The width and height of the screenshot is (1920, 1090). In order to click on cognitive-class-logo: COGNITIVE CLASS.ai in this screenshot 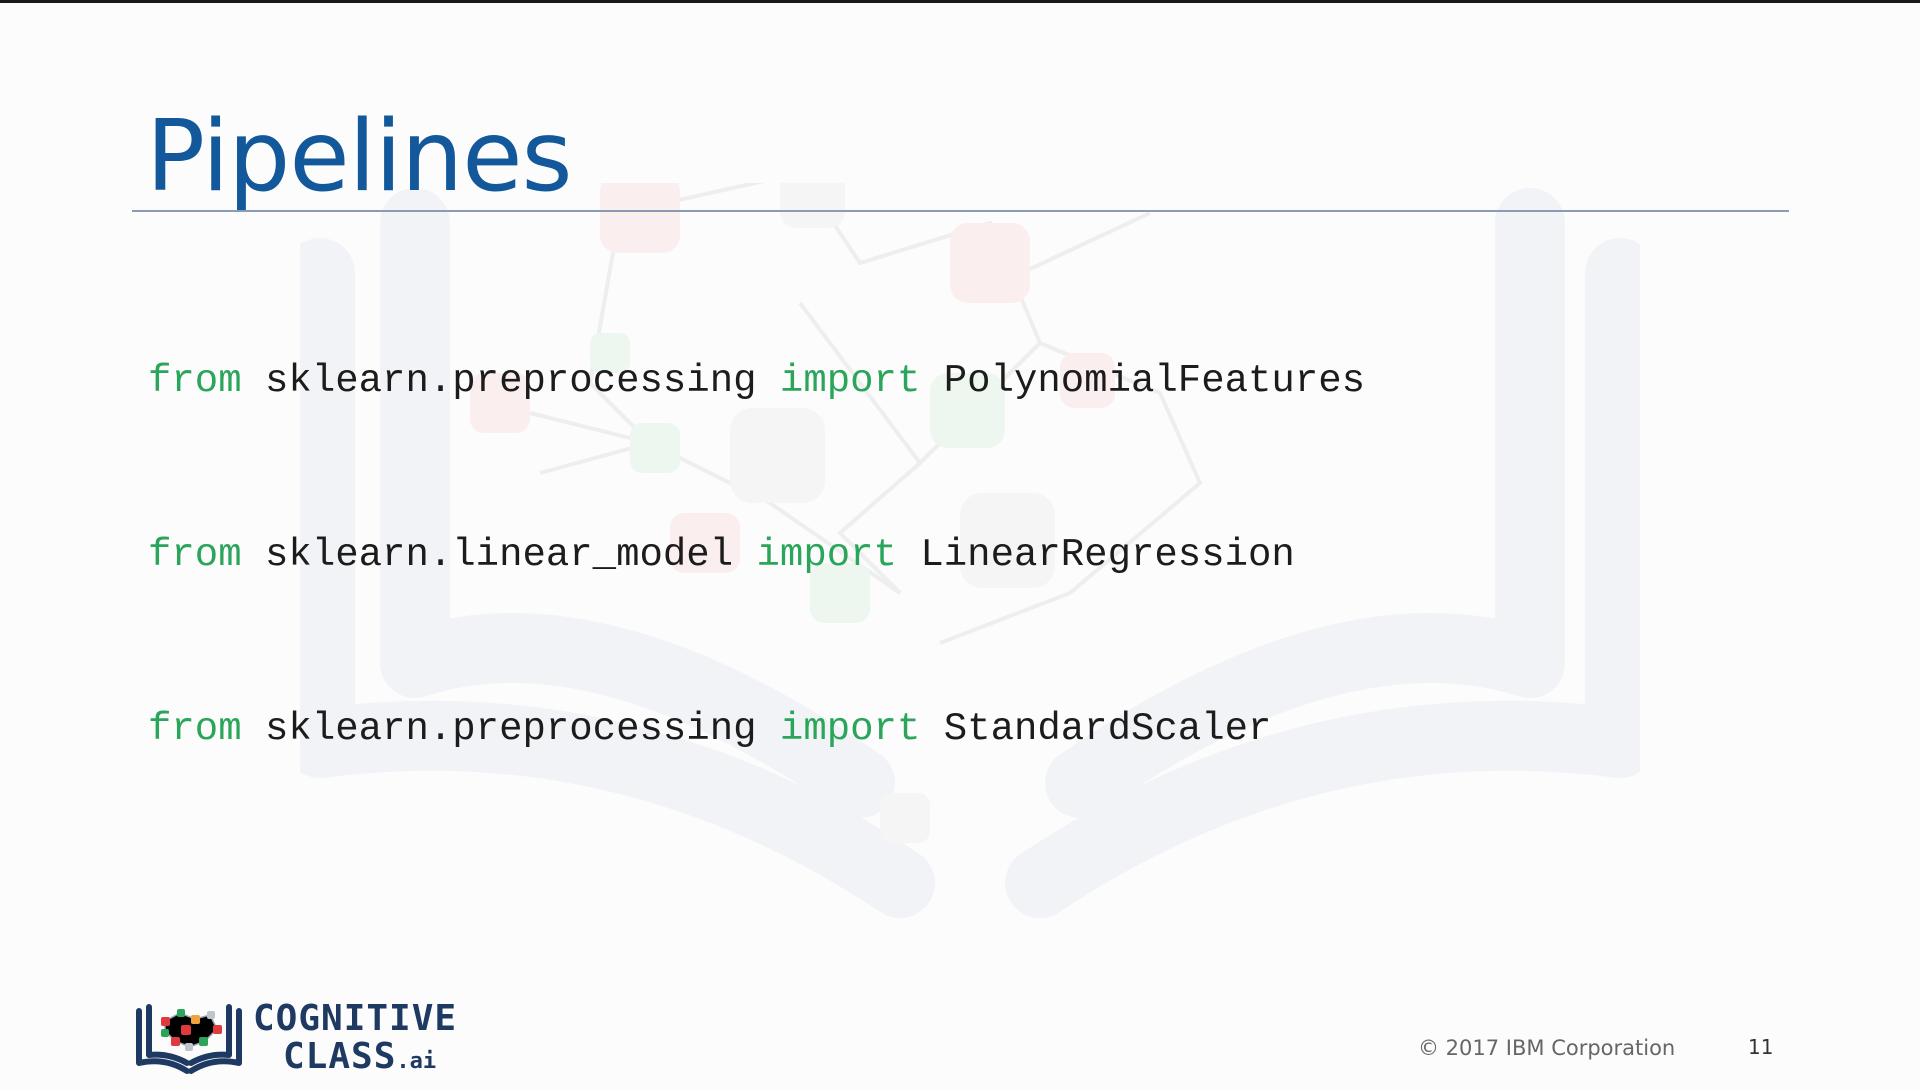, I will do `click(296, 1039)`.